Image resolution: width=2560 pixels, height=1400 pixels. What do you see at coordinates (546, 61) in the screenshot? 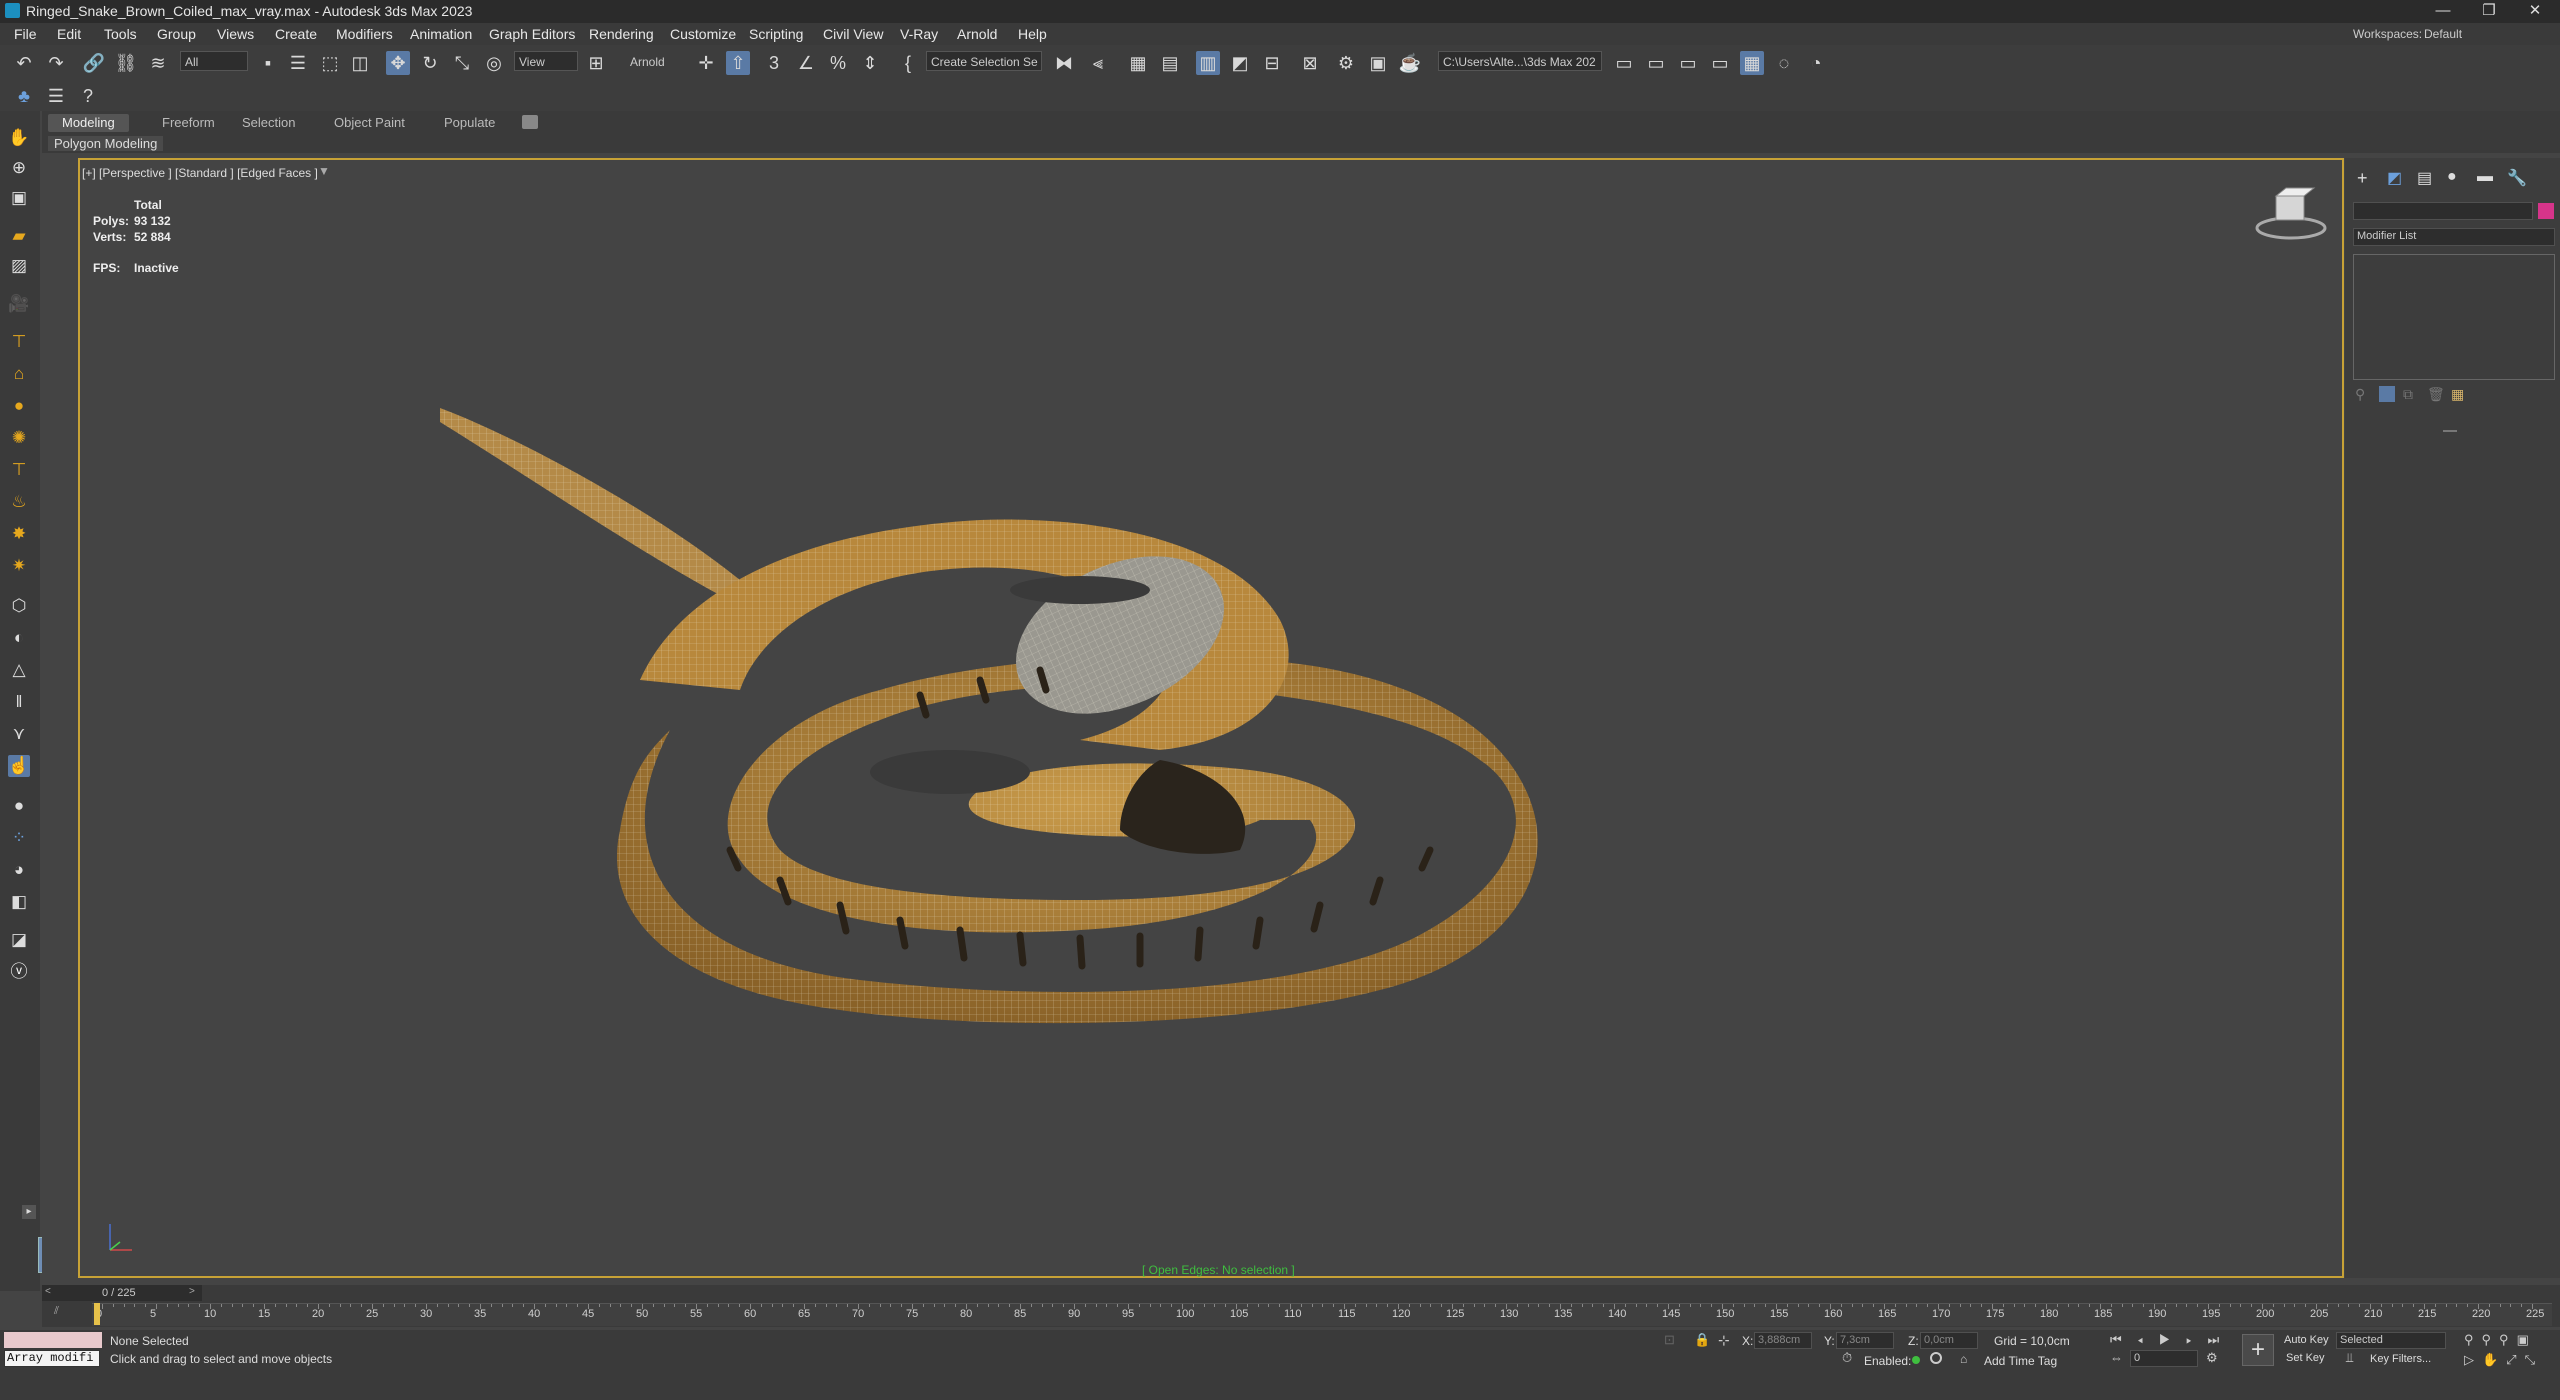
I see `reference-coord-dropdown: View` at bounding box center [546, 61].